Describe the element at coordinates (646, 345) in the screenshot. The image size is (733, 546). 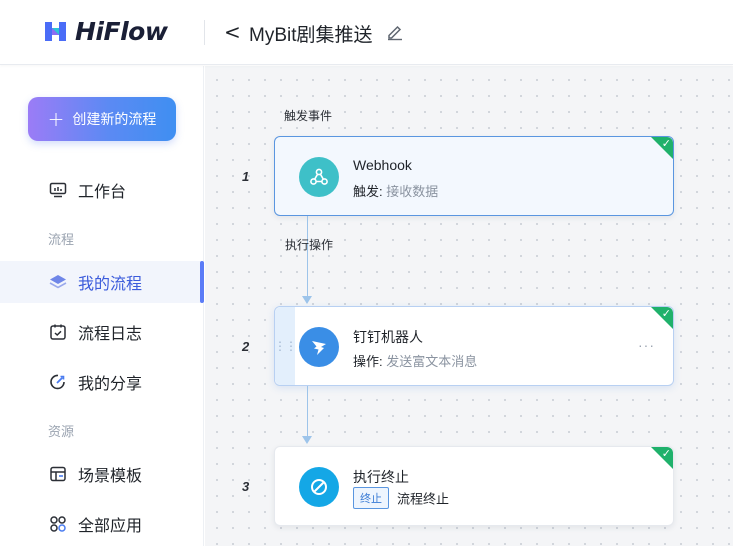
I see `more-options-button: ···` at that location.